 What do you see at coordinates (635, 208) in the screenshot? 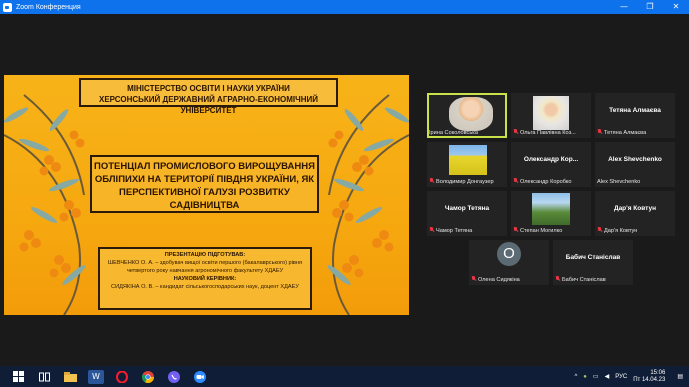
I see `participant-display-name: Дар'я Ковтун` at bounding box center [635, 208].